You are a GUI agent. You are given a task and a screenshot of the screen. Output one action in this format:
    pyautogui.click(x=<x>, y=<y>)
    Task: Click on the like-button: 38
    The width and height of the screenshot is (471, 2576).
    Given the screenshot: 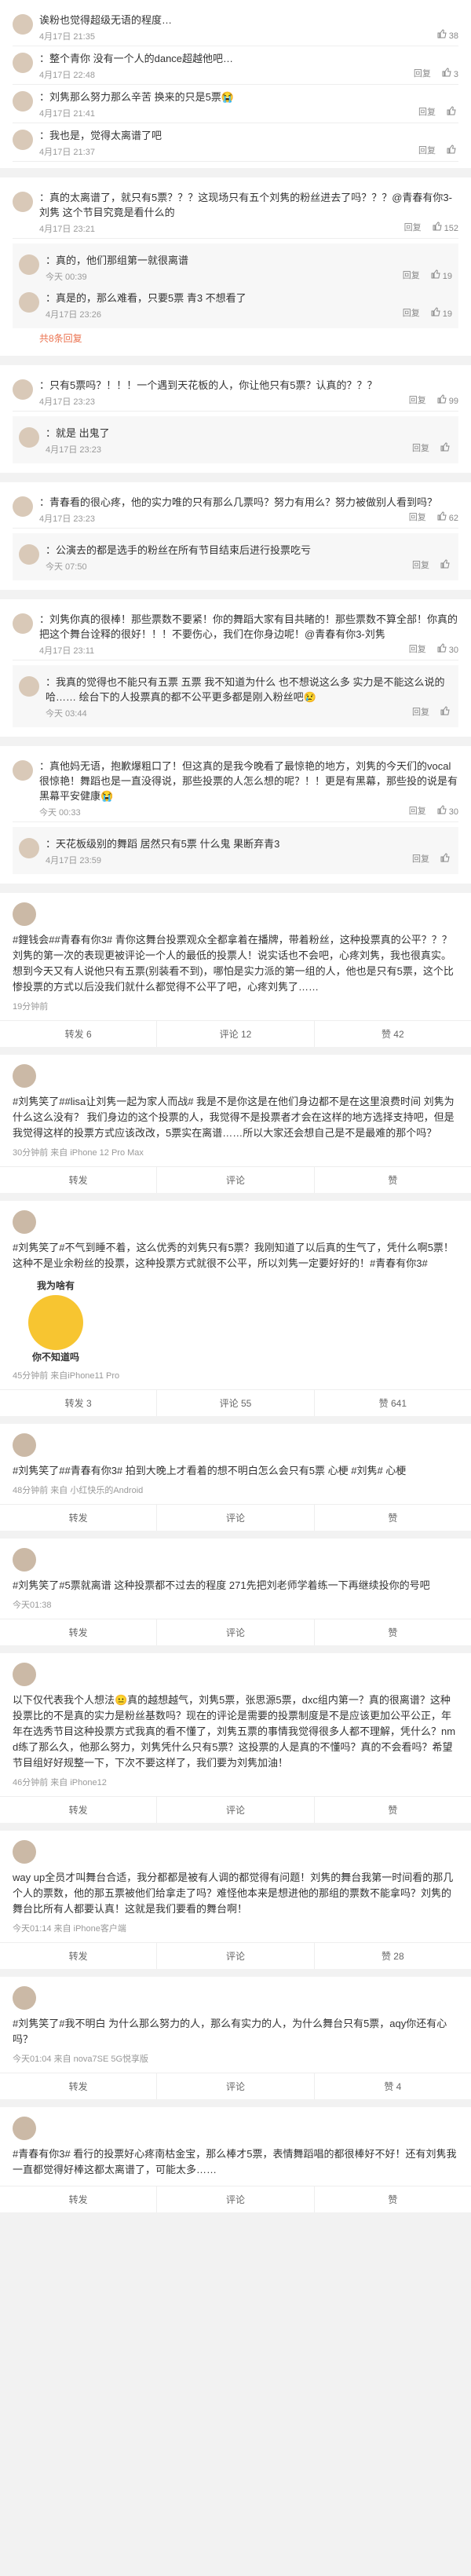 What is the action you would take?
    pyautogui.click(x=447, y=35)
    